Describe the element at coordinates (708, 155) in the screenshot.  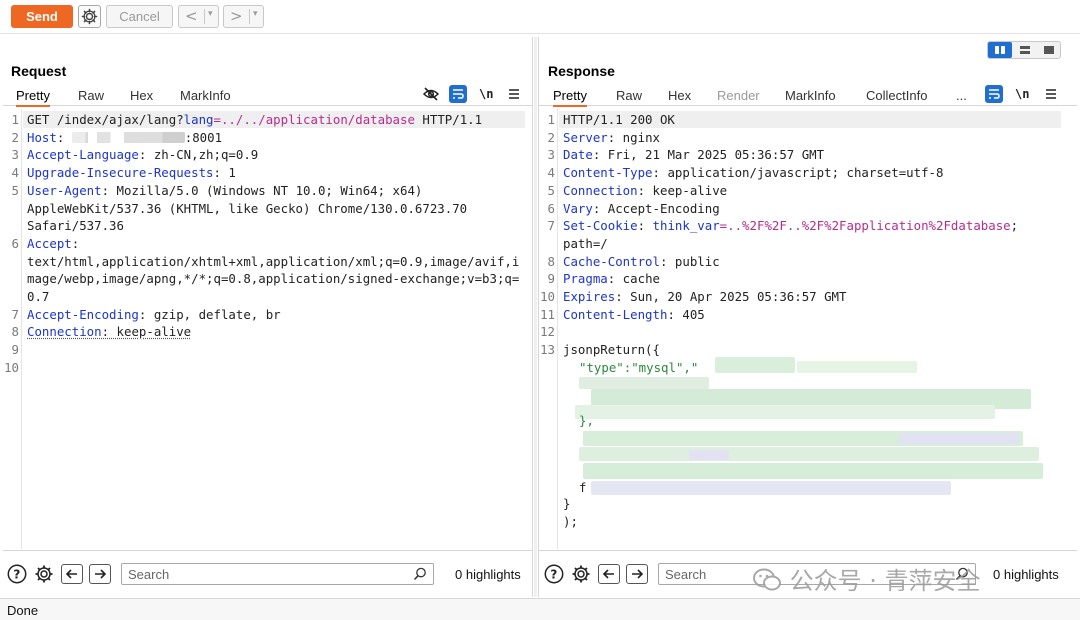
I see `header-value: : Fri, 21 Mar 2025 05:36:57 GMT` at that location.